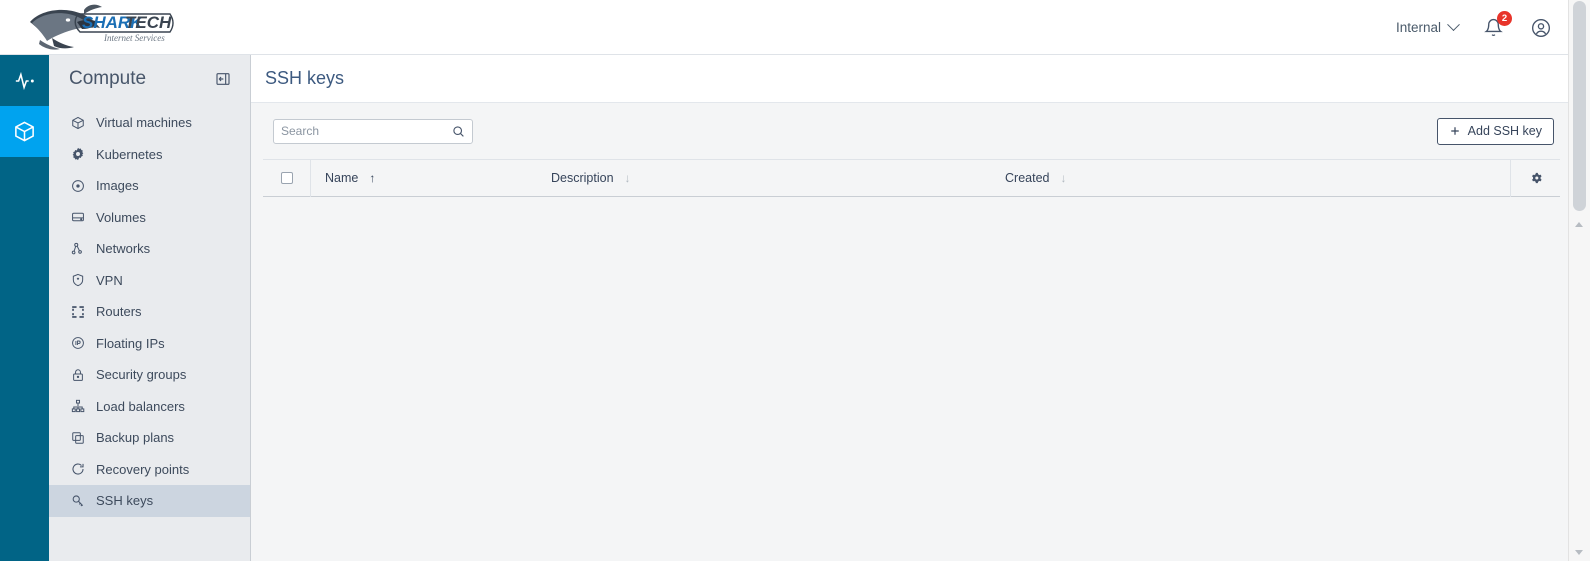 This screenshot has height=561, width=1590. I want to click on tenant-label: Internal, so click(1418, 27).